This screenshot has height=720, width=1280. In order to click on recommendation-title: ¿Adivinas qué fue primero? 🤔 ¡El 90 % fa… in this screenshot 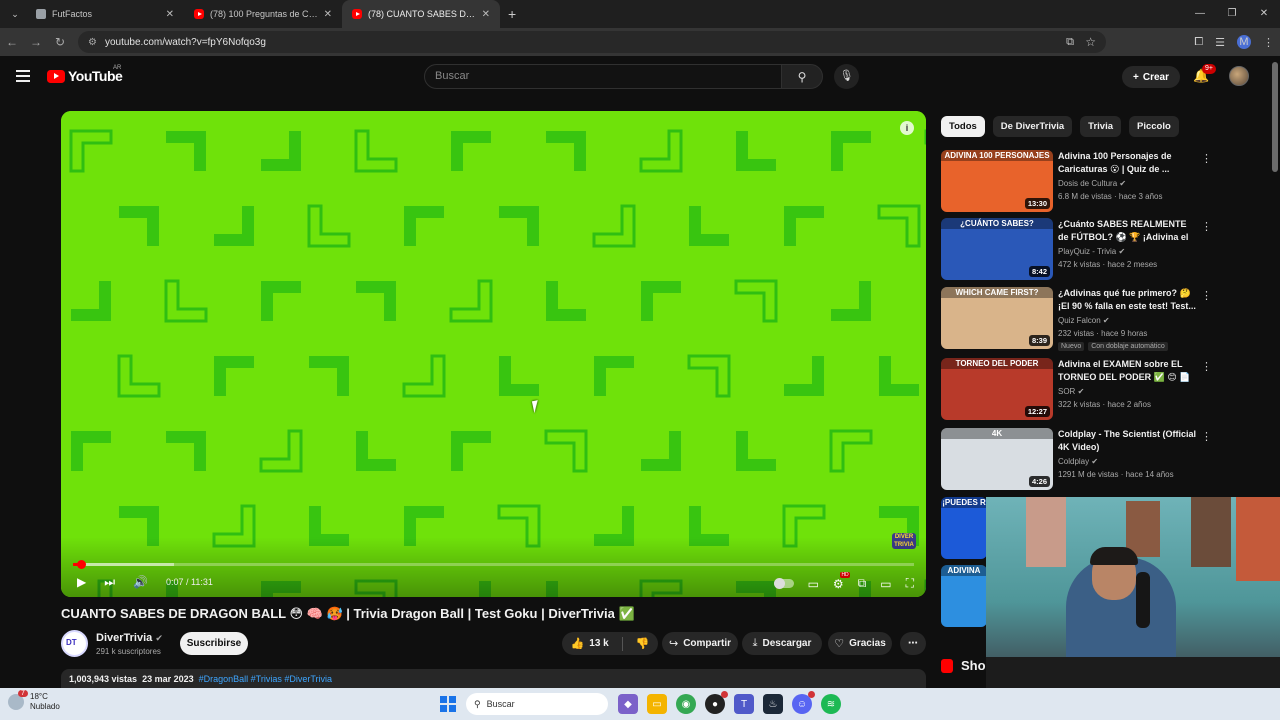, I will do `click(1128, 300)`.